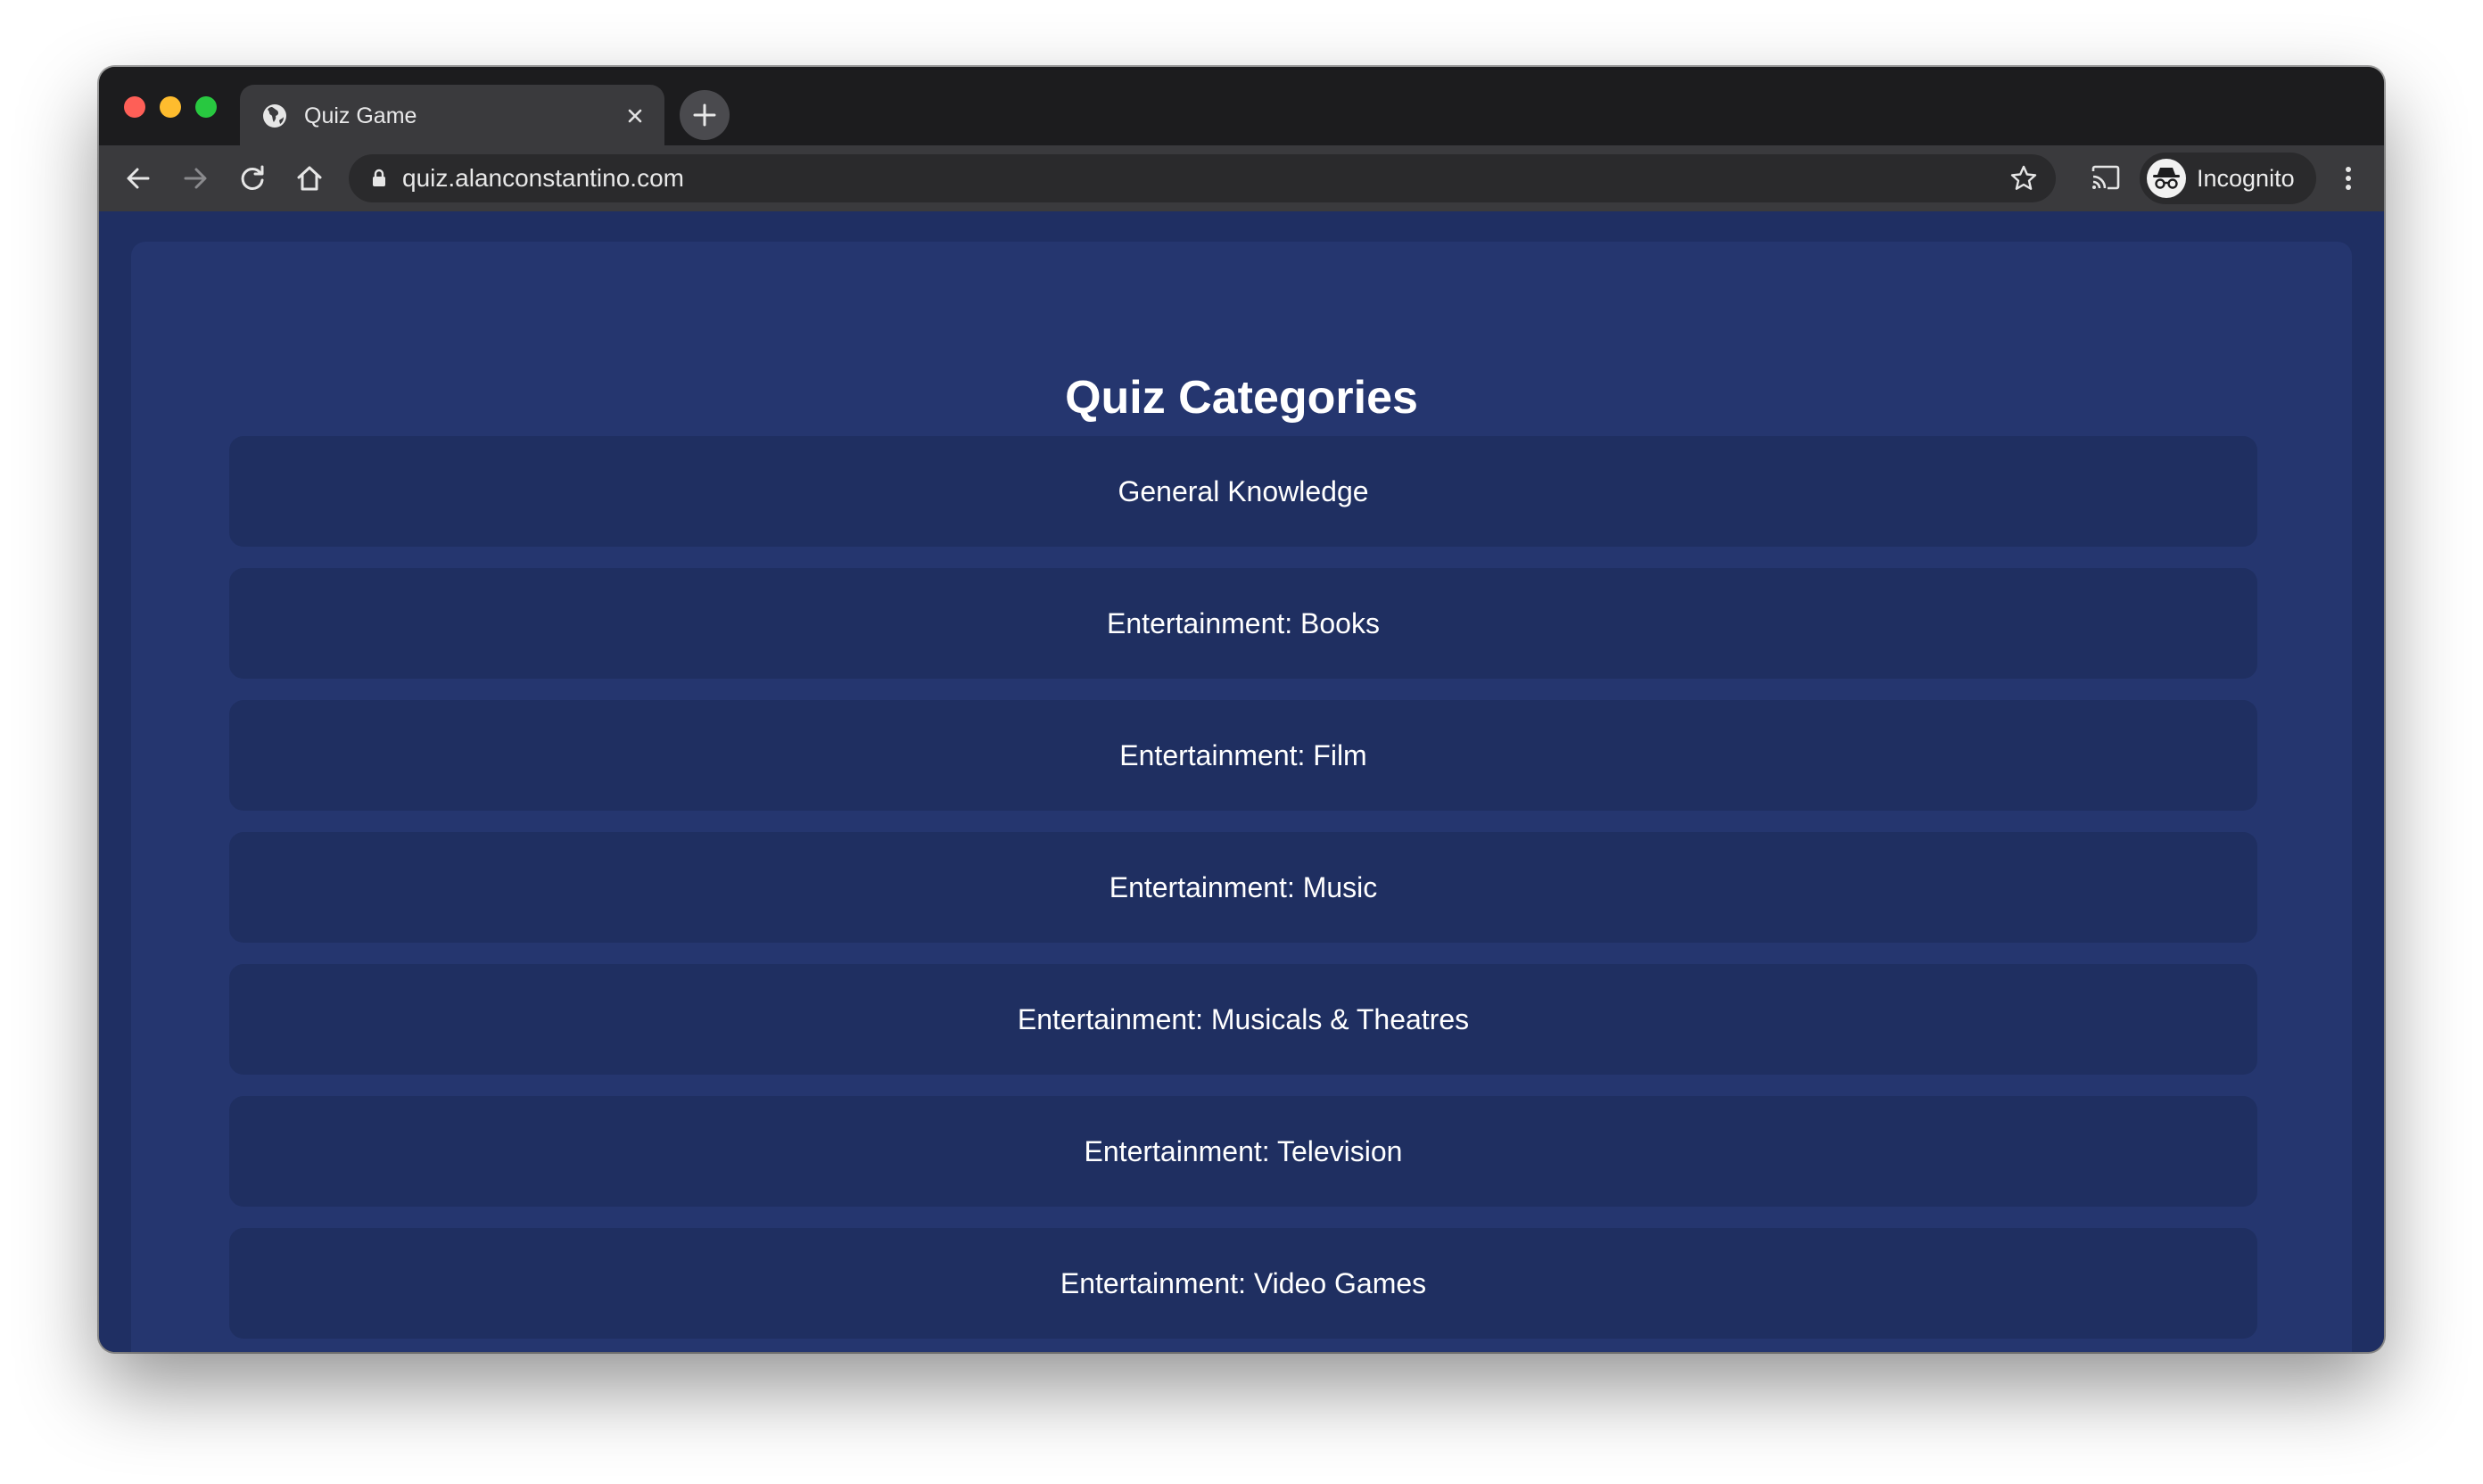 This screenshot has width=2483, height=1484. I want to click on browser-tab: Quiz Game, so click(452, 115).